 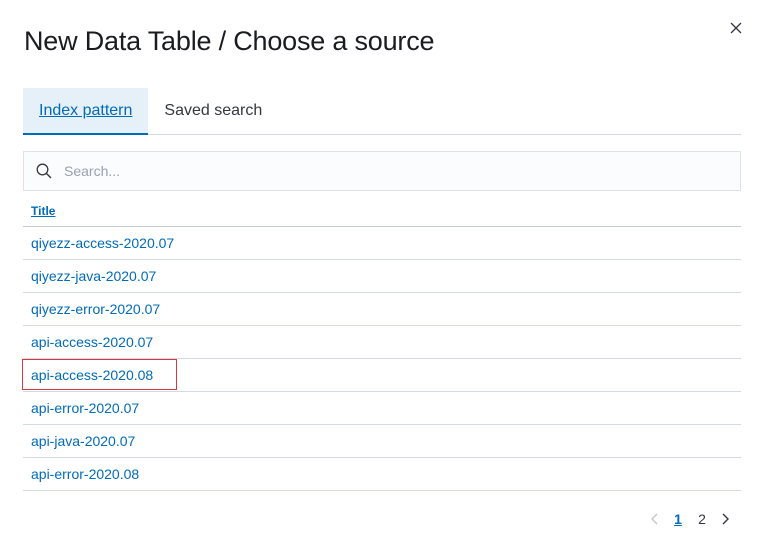 I want to click on chevron-right-icon, so click(x=725, y=519).